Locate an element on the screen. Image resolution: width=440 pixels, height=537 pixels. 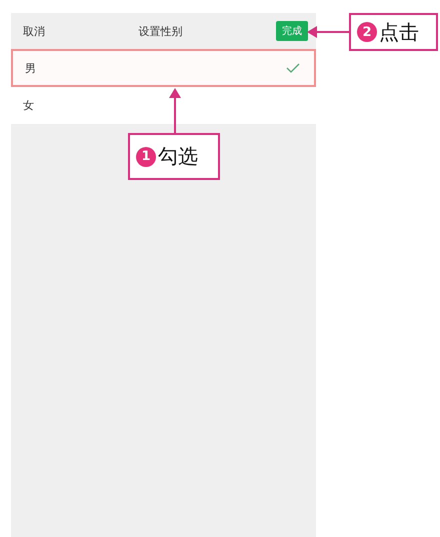
check-icon is located at coordinates (293, 68).